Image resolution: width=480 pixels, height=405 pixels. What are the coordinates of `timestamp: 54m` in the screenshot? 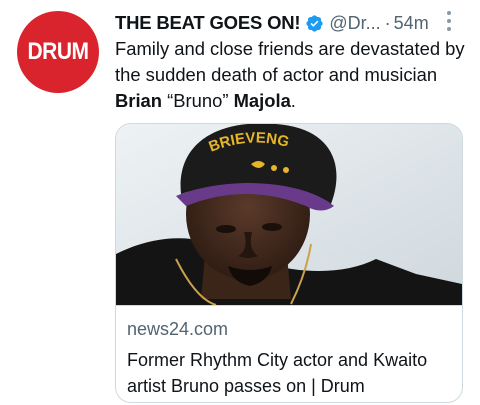 It's located at (411, 23).